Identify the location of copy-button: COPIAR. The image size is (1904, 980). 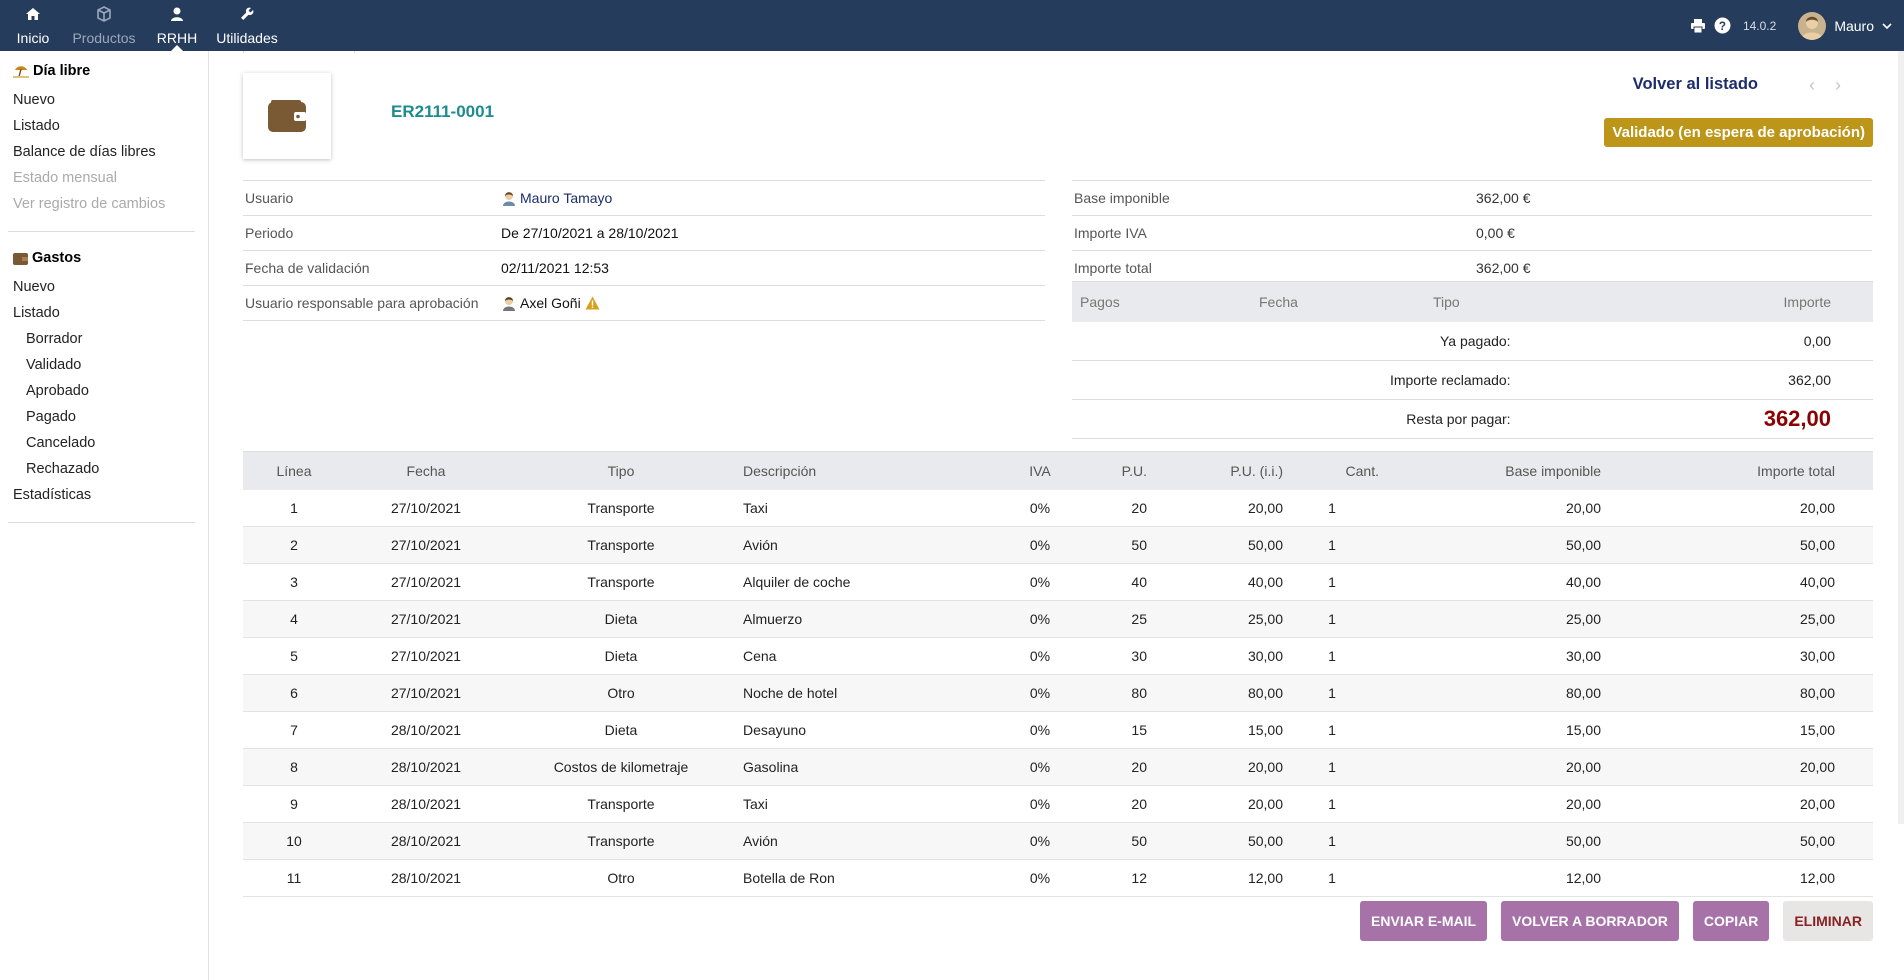
(1731, 921).